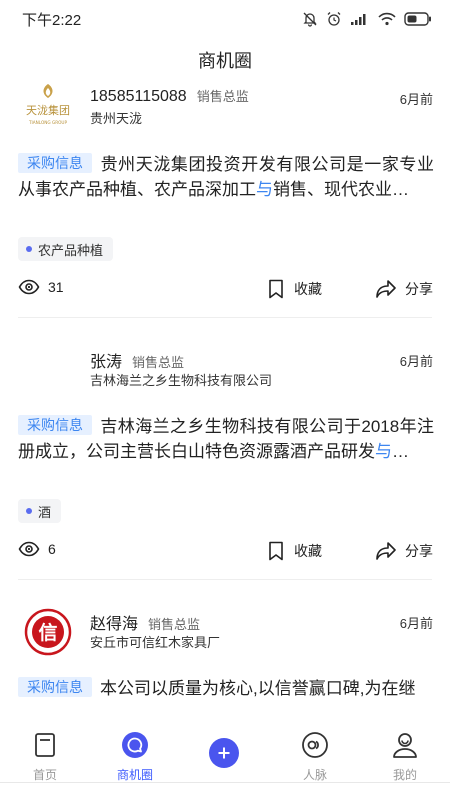 The height and width of the screenshot is (800, 450). What do you see at coordinates (405, 760) in the screenshot?
I see `tab-profile: 我的` at bounding box center [405, 760].